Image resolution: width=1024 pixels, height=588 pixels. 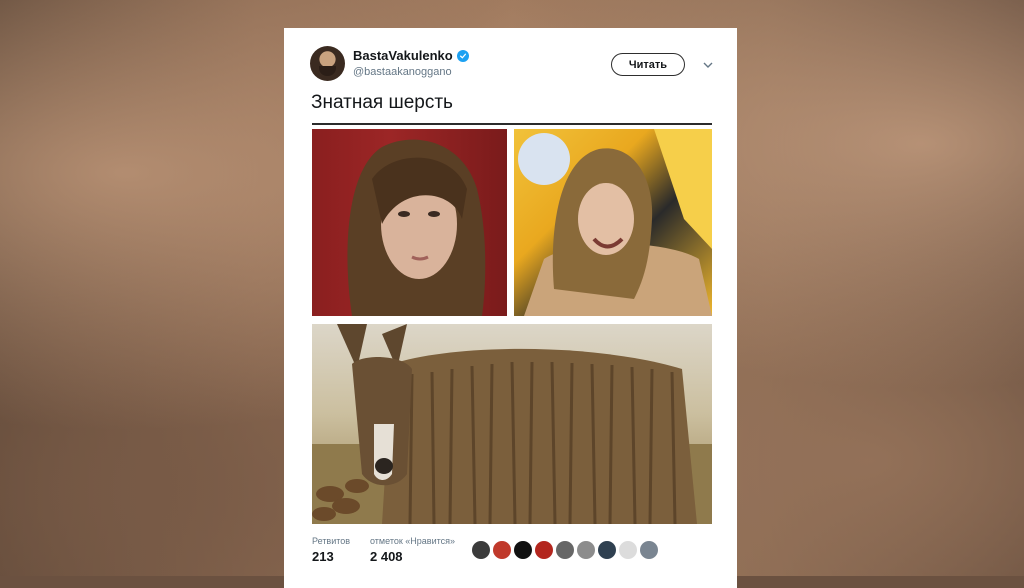 What do you see at coordinates (412, 550) in the screenshot?
I see `likes-stat: отметок «Нравится» 2 408` at bounding box center [412, 550].